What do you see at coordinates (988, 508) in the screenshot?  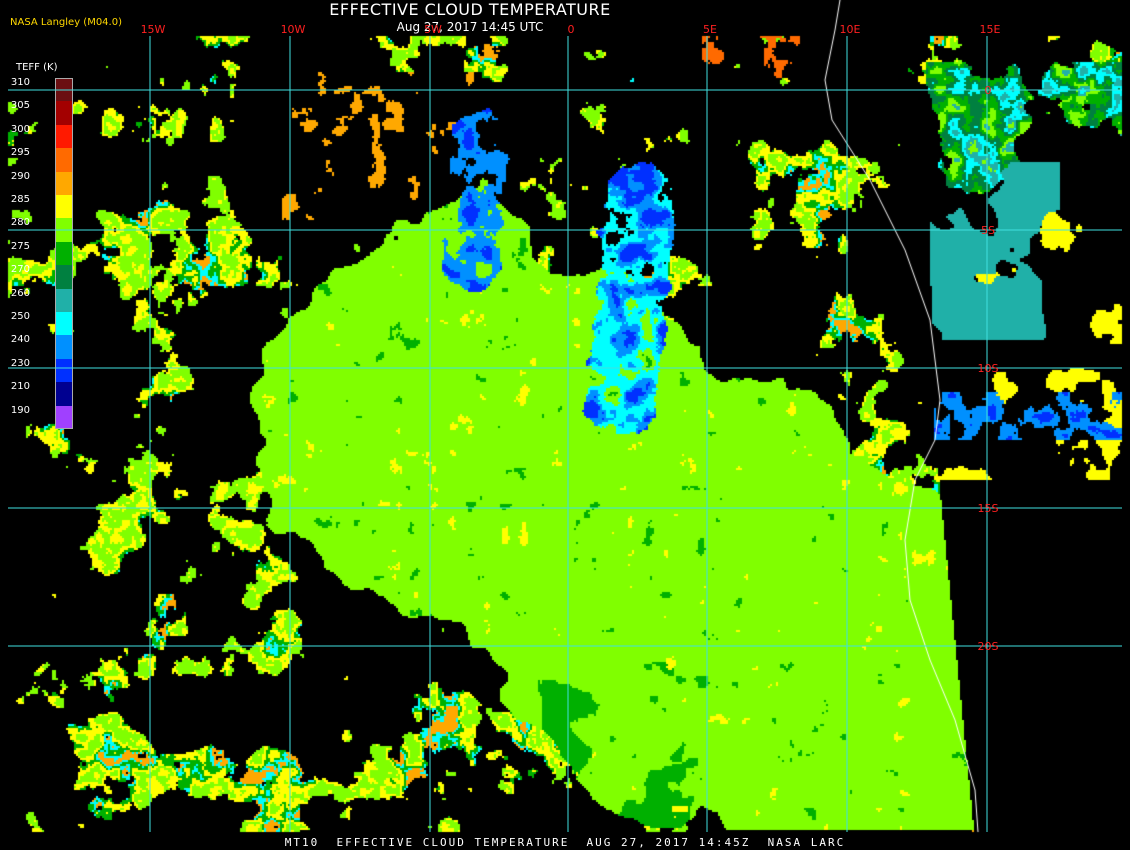 I see `latitude-label: 15S` at bounding box center [988, 508].